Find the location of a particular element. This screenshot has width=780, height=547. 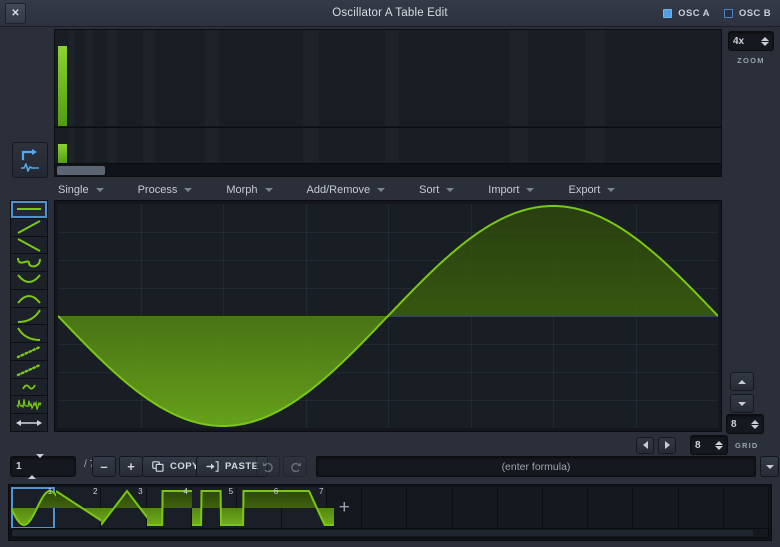

osc-b-toggle: OSC B is located at coordinates (747, 13).